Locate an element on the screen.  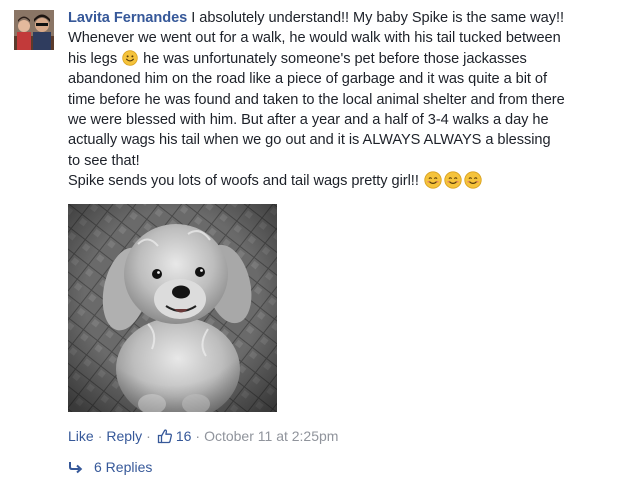
view-replies-link: 6 Replies is located at coordinates (110, 467).